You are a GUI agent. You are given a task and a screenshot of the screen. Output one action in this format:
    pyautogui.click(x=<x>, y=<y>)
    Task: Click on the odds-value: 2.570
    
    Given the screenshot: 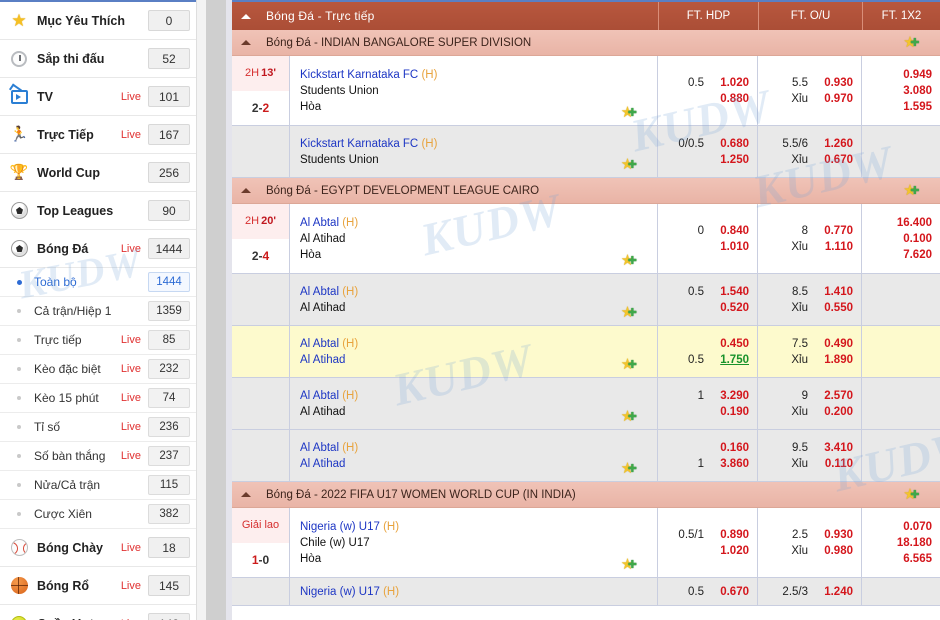 What is the action you would take?
    pyautogui.click(x=834, y=396)
    